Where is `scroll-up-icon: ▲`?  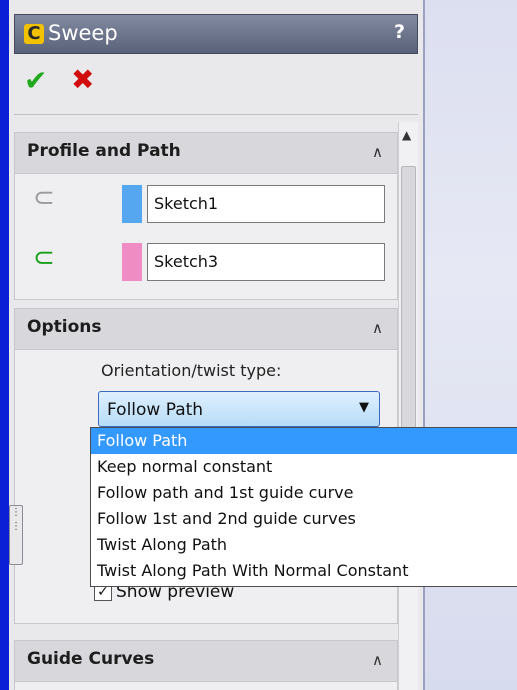 scroll-up-icon: ▲ is located at coordinates (406, 135).